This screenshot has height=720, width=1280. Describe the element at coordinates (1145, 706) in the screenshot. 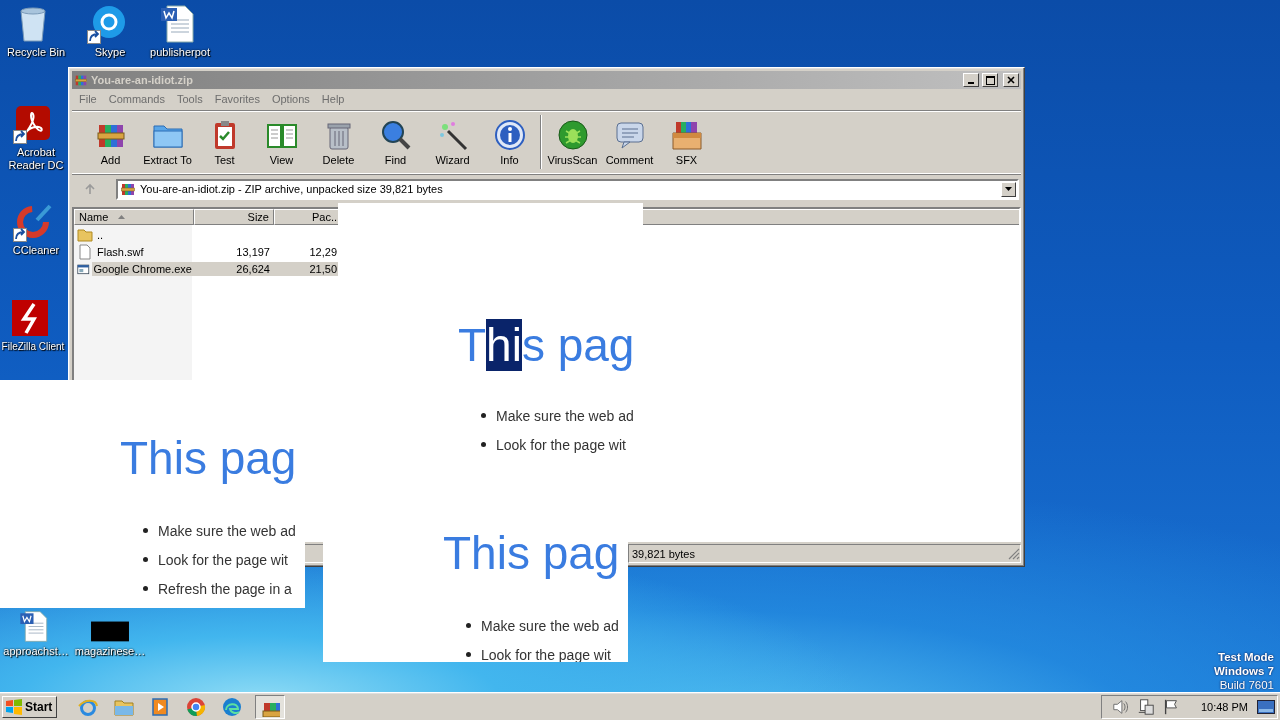

I see `network-icon` at that location.